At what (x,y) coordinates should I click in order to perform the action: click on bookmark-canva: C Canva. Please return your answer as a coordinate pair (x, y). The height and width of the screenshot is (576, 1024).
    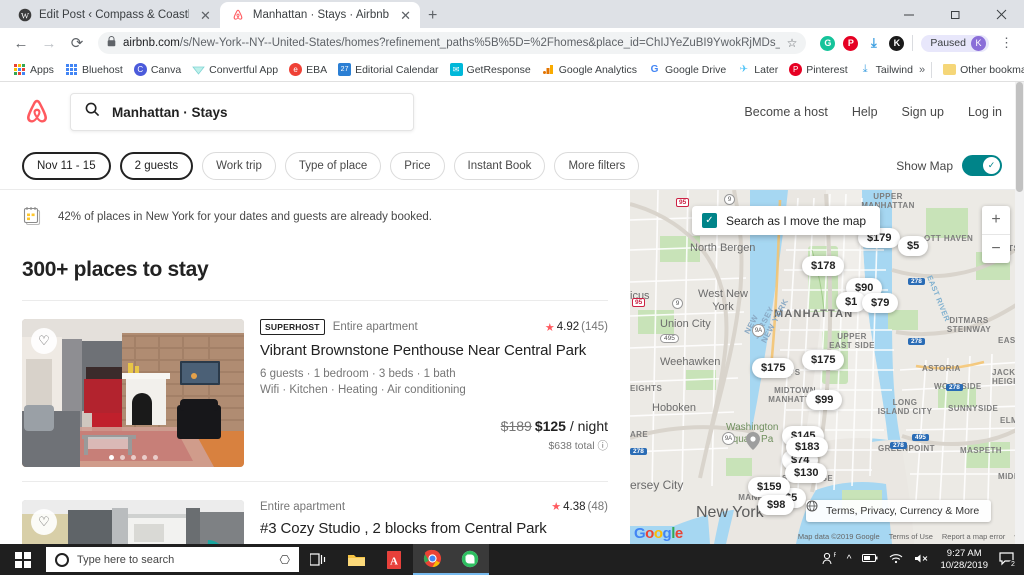
    Looking at the image, I should click on (157, 69).